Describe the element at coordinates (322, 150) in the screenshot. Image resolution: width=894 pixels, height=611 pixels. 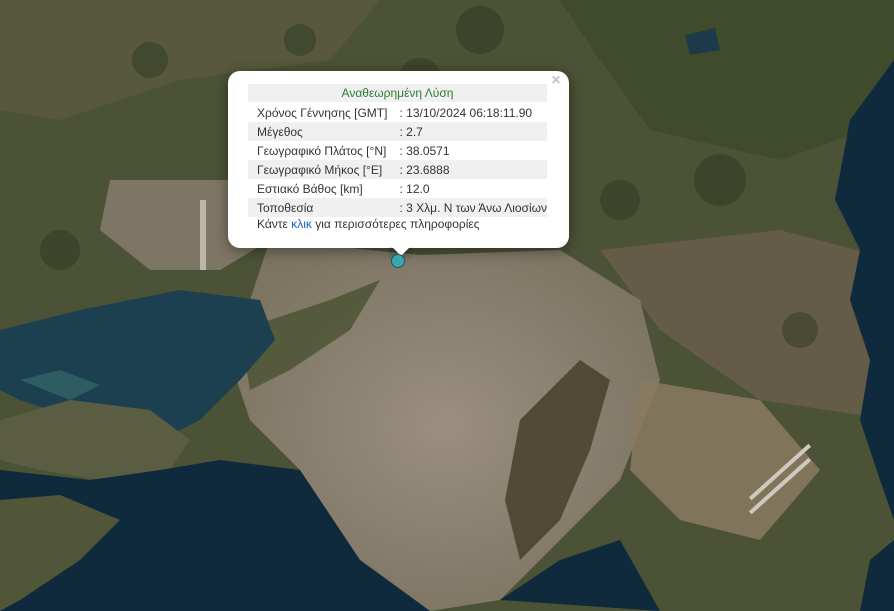
I see `row-label: Γεωγραφικό Πλάτος [°N]` at that location.